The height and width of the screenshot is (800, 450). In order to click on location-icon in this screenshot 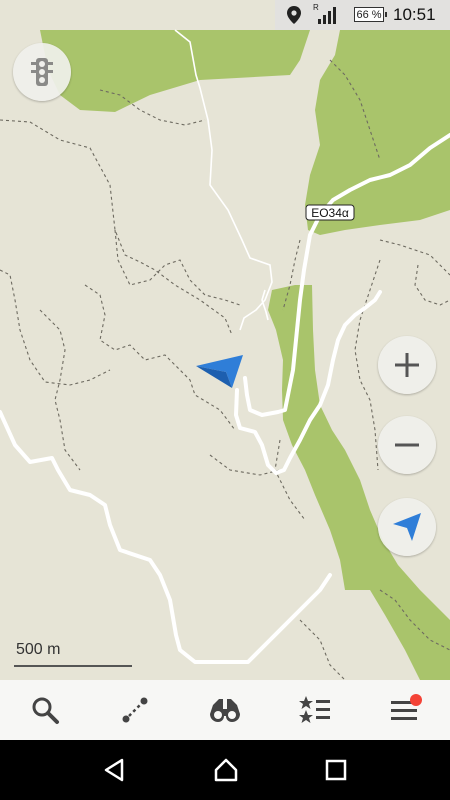, I will do `click(294, 15)`.